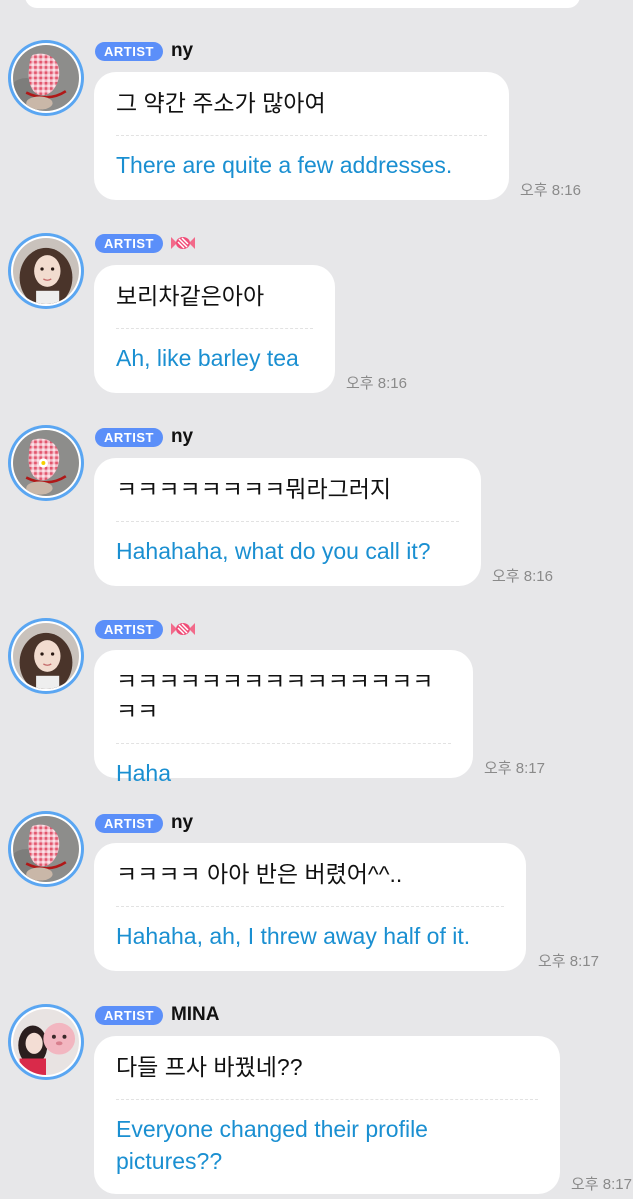 This screenshot has width=633, height=1199. Describe the element at coordinates (169, 1161) in the screenshot. I see `translation-line: pictures??` at that location.